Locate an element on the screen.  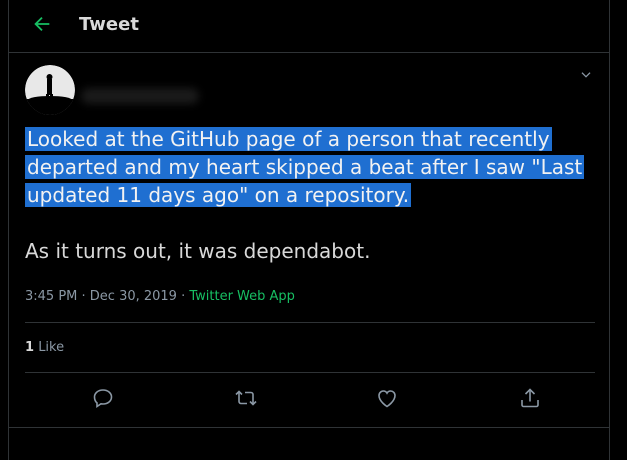
likes-label: Like is located at coordinates (51, 347).